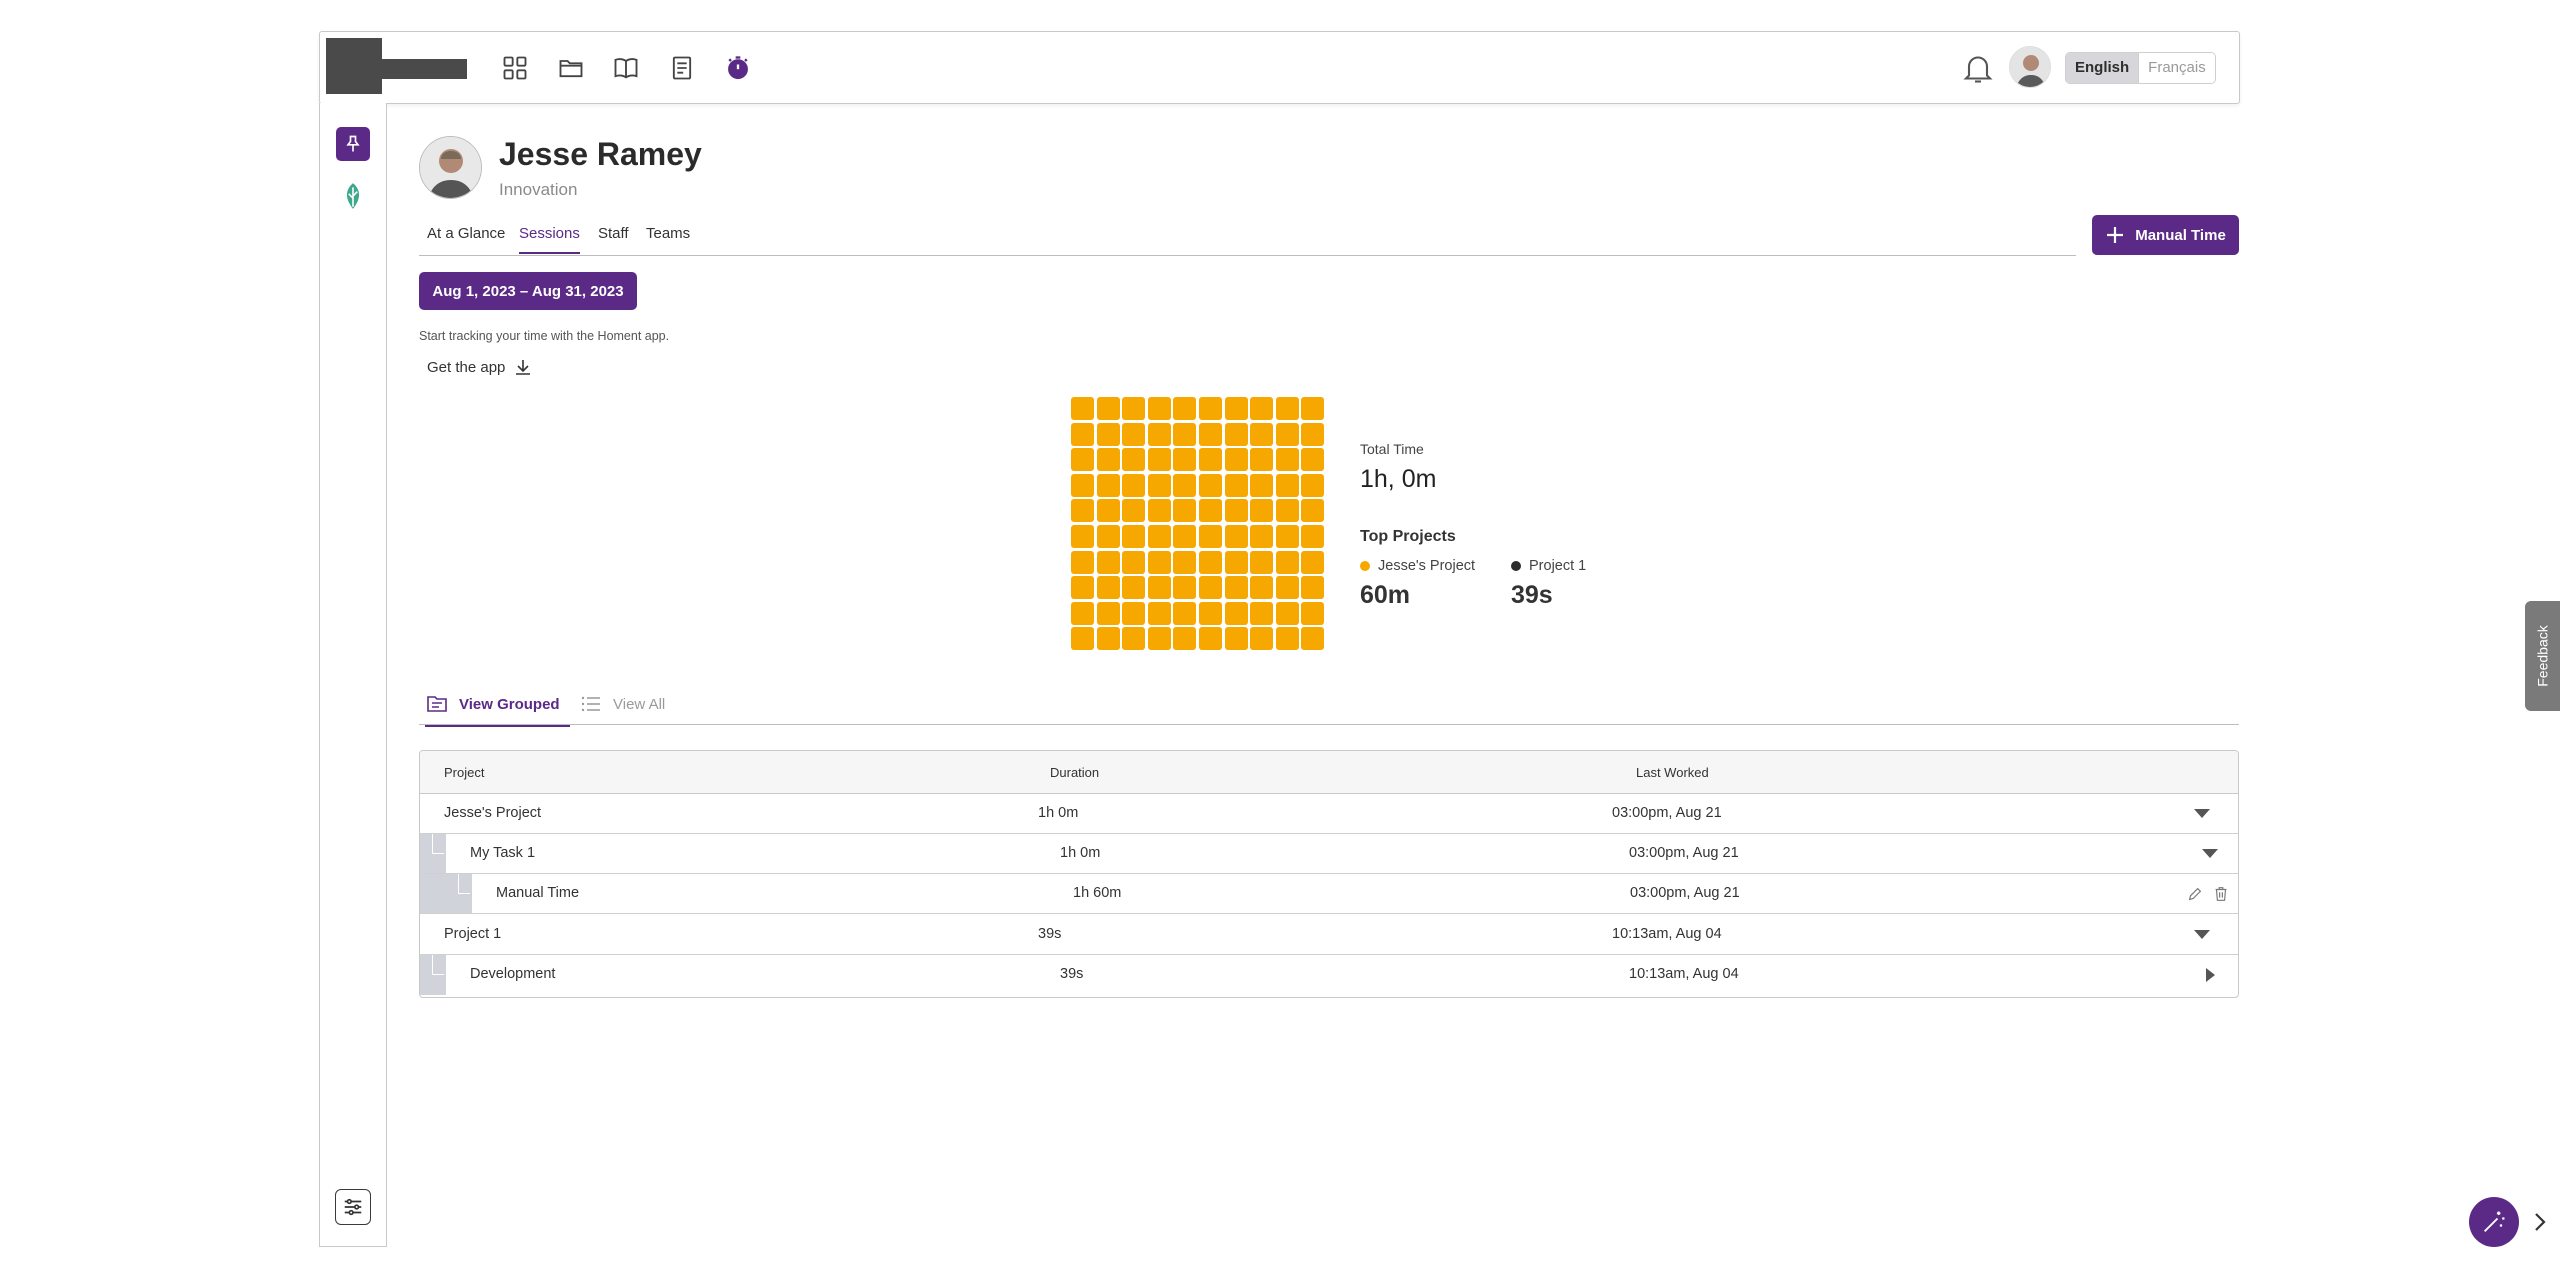  Describe the element at coordinates (1978, 68) in the screenshot. I see `bell-icon` at that location.